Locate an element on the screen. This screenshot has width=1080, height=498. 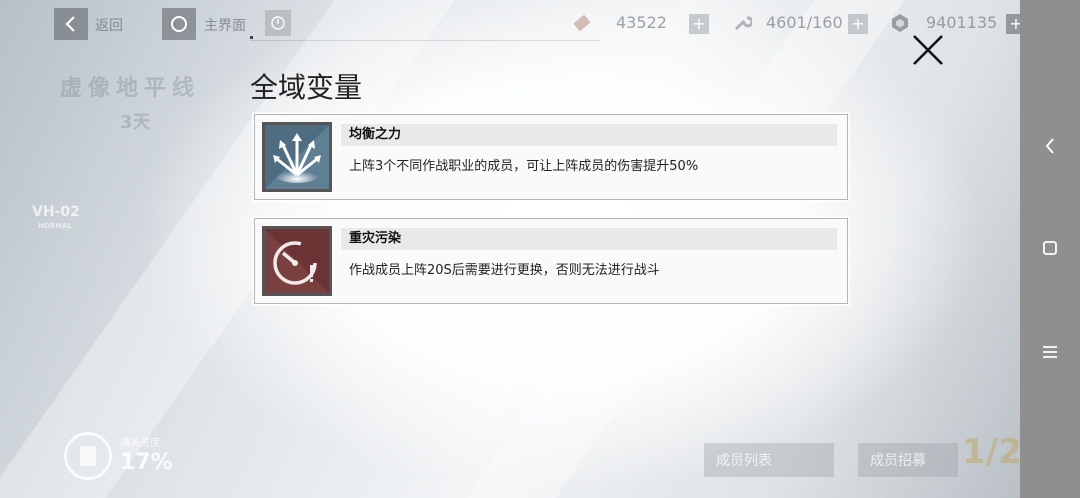
variable-card: 均衡之力 上阵3个不同作战职业的成员，可让上阵成员的伤害提升50% is located at coordinates (551, 157).